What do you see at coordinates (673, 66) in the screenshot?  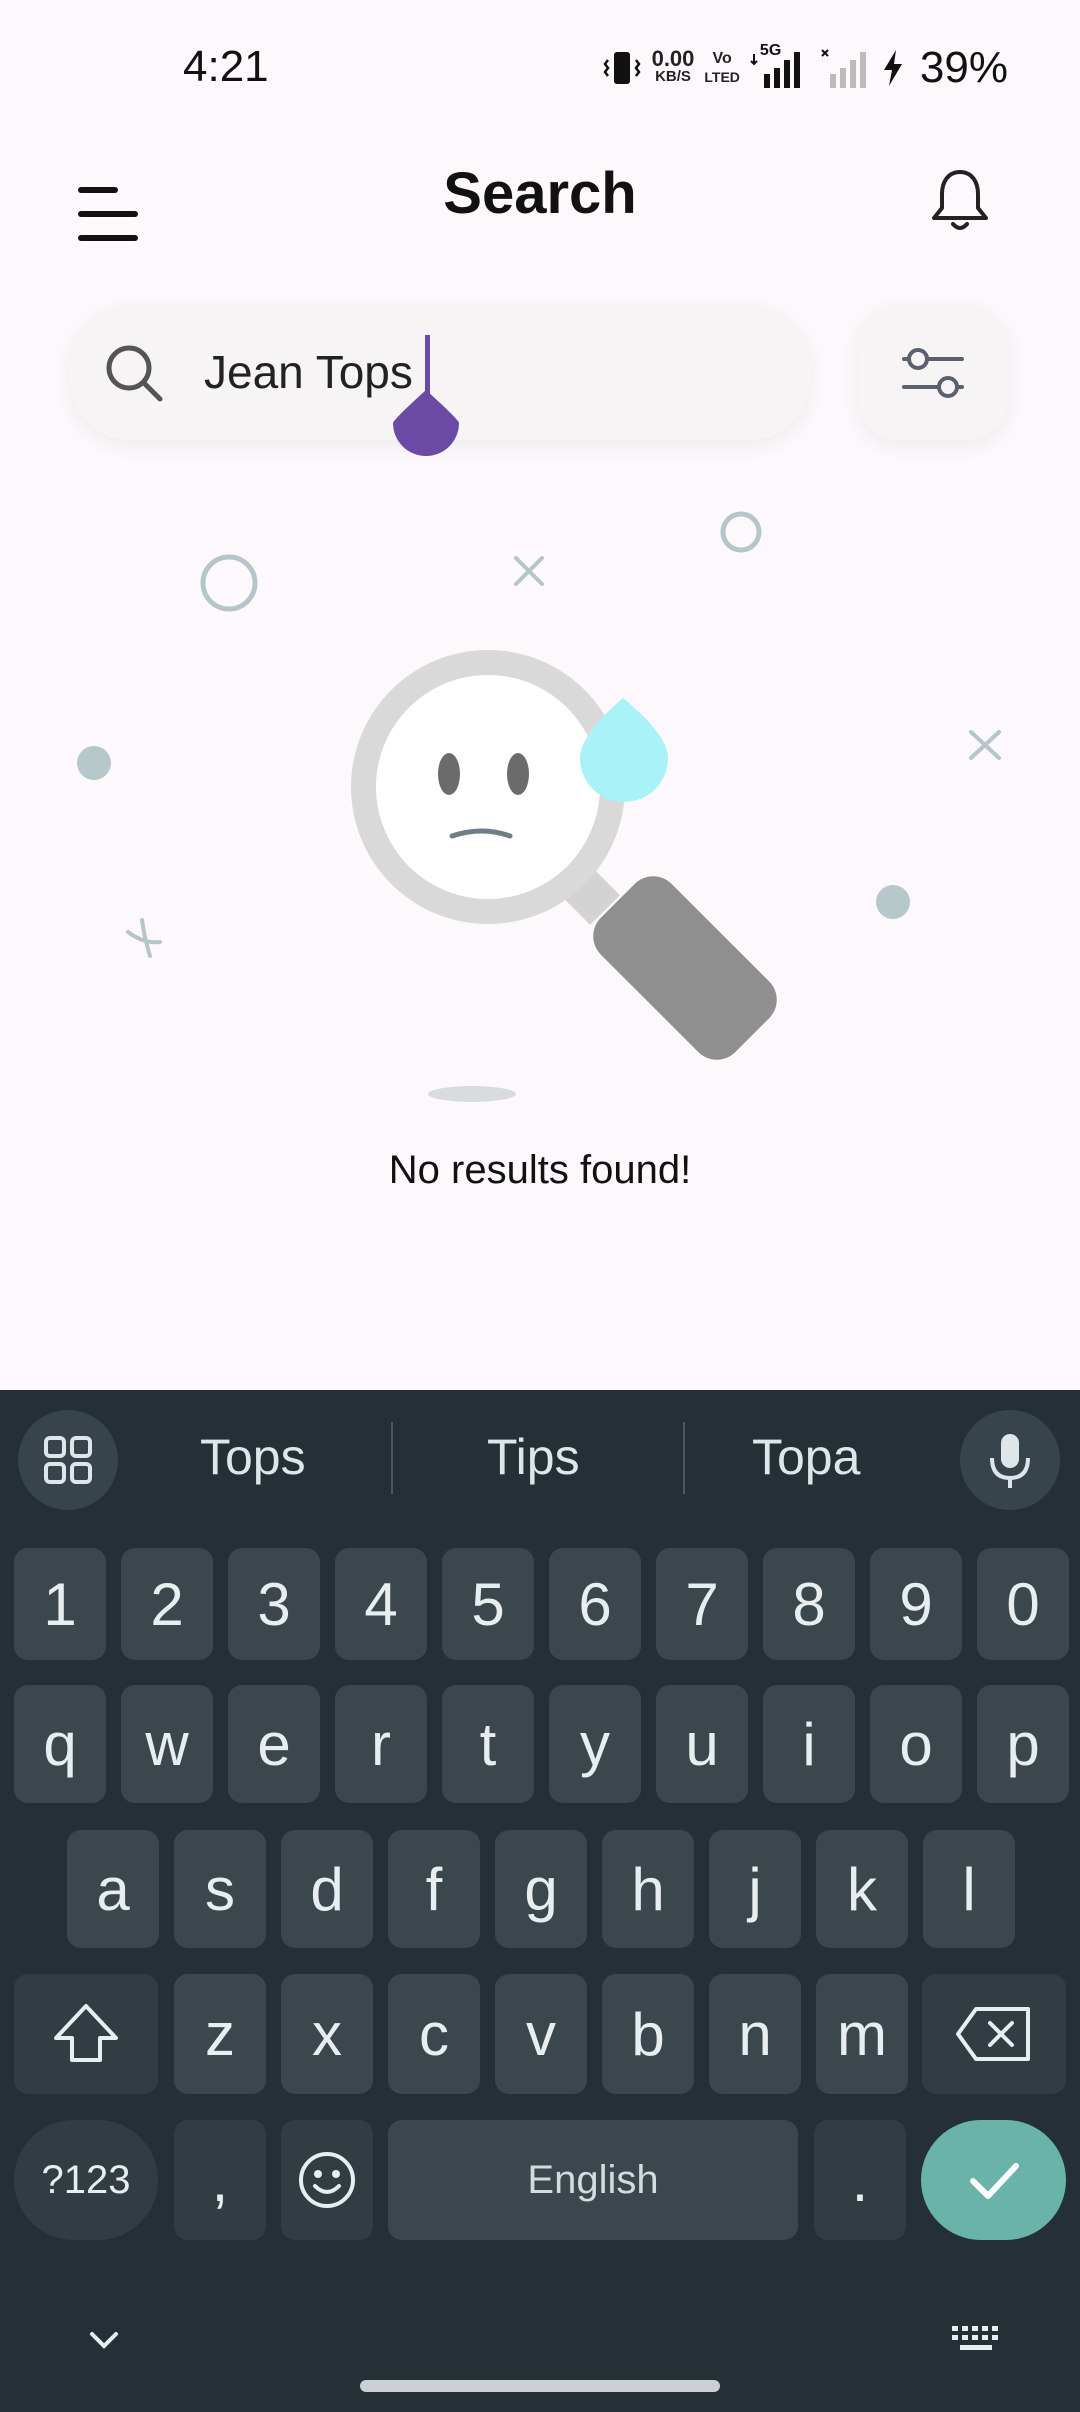 I see `net-speed: 0.00 KB/S` at bounding box center [673, 66].